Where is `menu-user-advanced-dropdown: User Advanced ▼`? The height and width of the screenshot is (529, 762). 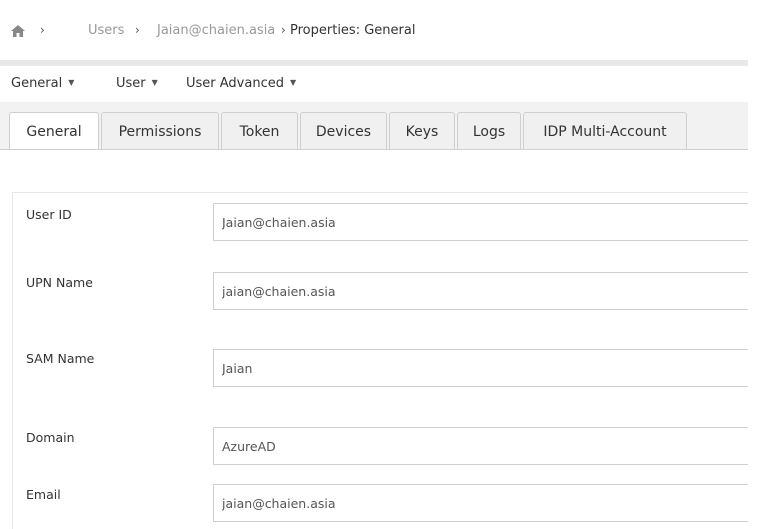 menu-user-advanced-dropdown: User Advanced ▼ is located at coordinates (241, 83).